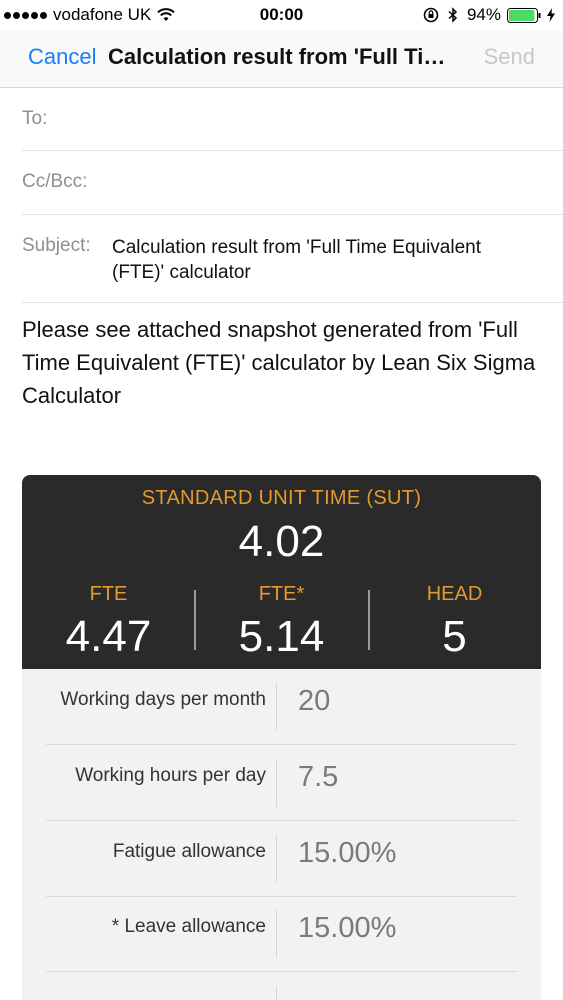  I want to click on param-label: Fatigue allowance, so click(189, 851).